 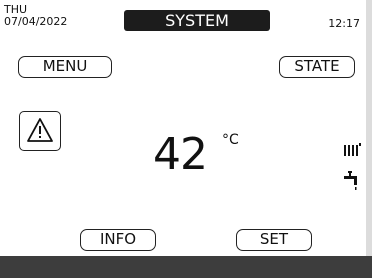 What do you see at coordinates (317, 67) in the screenshot?
I see `state-button: STATE` at bounding box center [317, 67].